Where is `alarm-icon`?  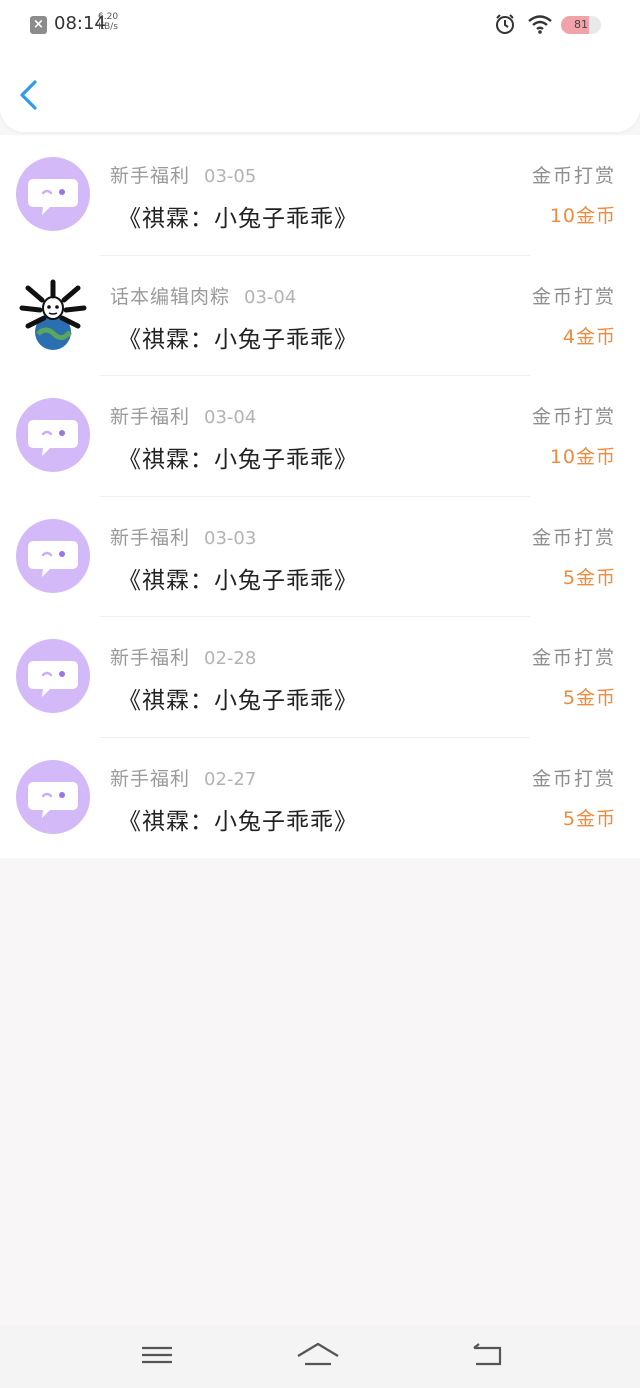
alarm-icon is located at coordinates (505, 26).